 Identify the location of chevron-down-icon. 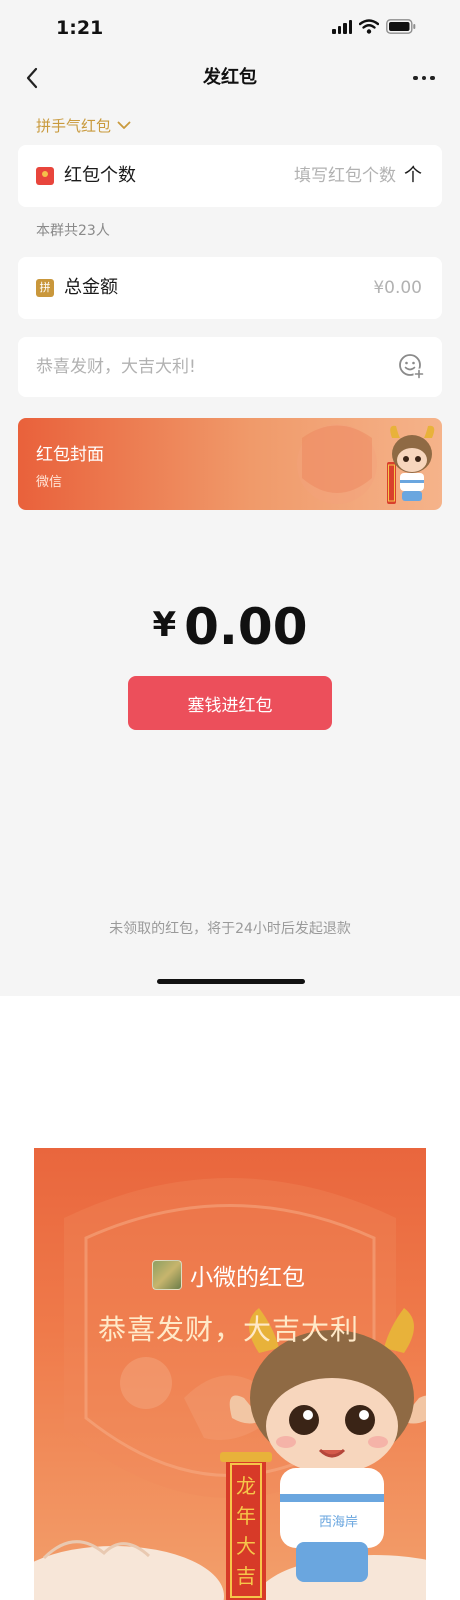
(124, 125).